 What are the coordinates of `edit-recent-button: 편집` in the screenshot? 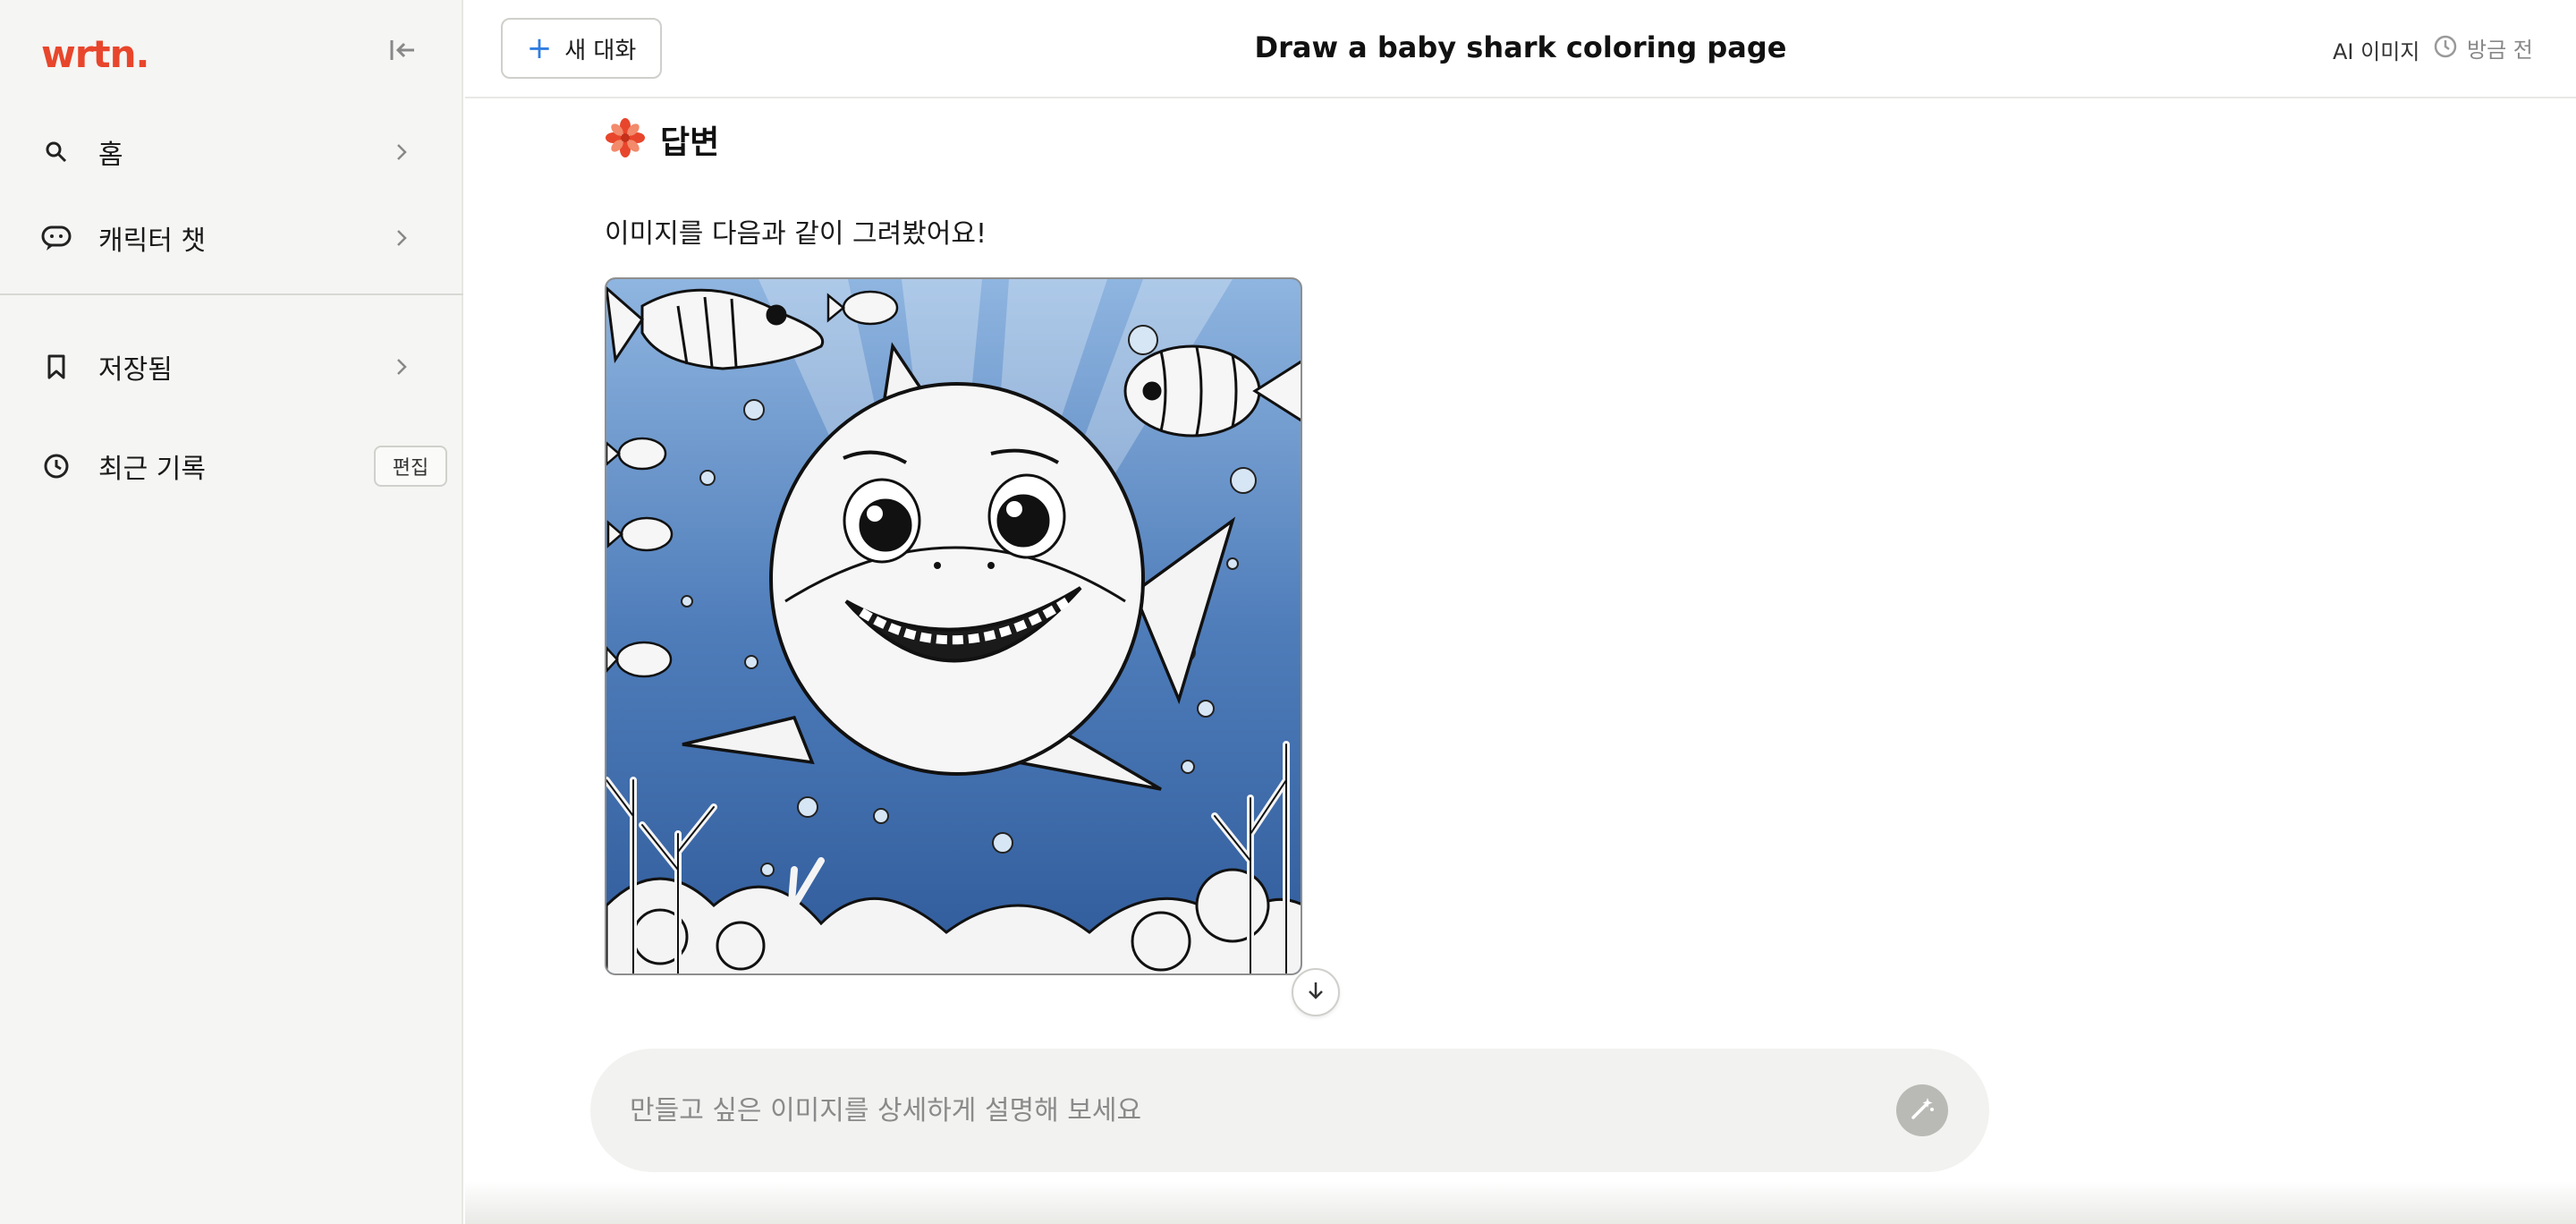 It's located at (410, 466).